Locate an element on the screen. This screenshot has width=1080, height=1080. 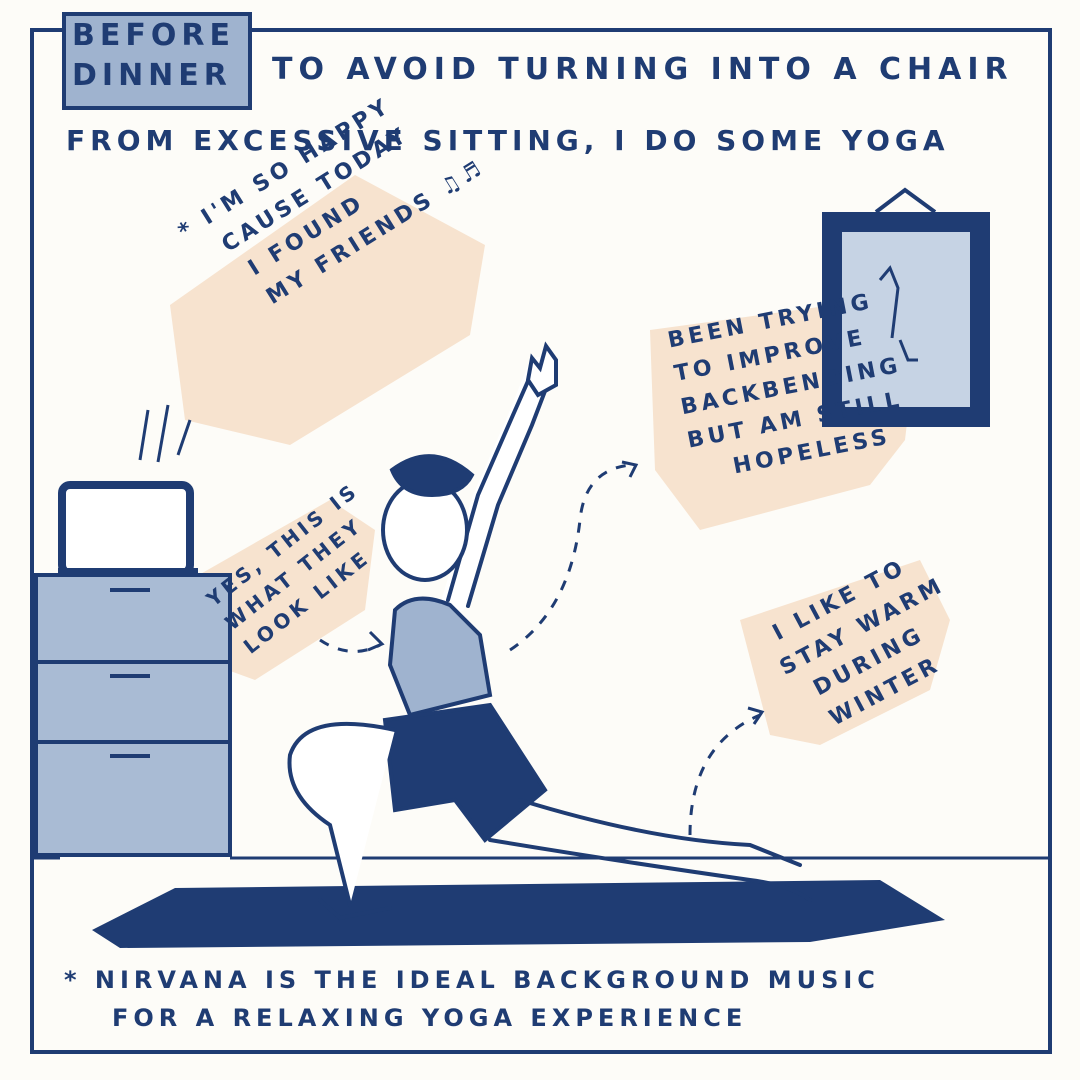
drawer-cabinet is located at coordinates (133, 715).